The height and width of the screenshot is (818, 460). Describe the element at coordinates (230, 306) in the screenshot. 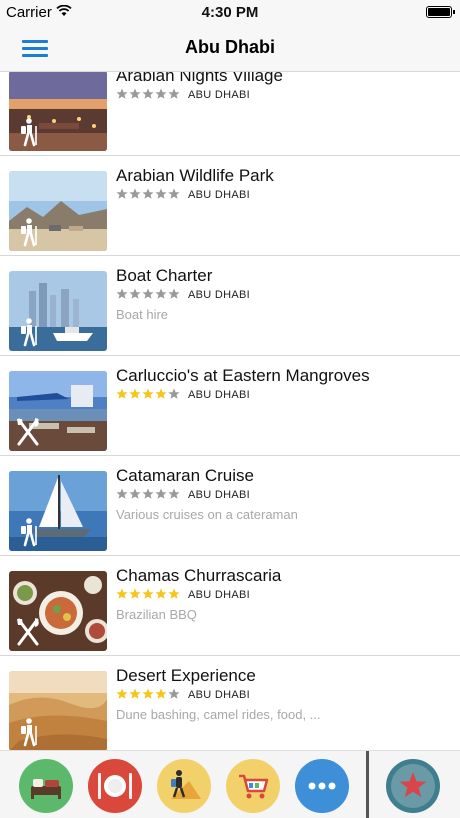

I see `list-item: Boat Charter ABU DHABI Boat hire` at that location.